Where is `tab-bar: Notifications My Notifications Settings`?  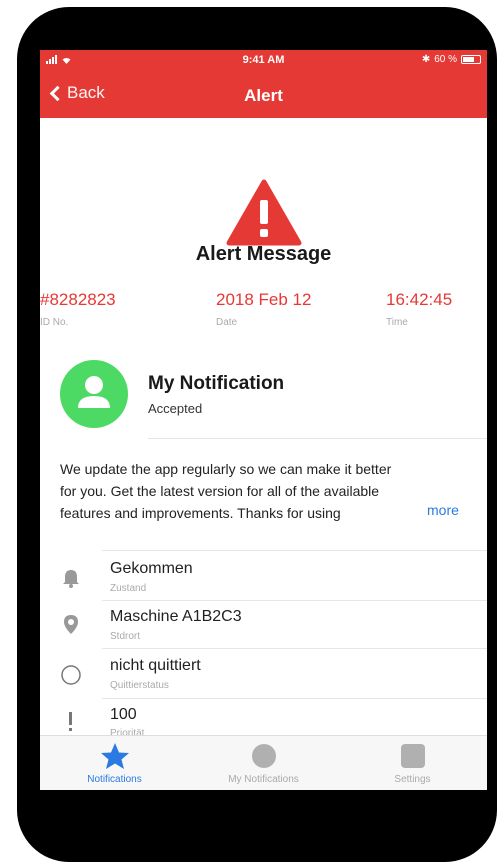 tab-bar: Notifications My Notifications Settings is located at coordinates (263, 762).